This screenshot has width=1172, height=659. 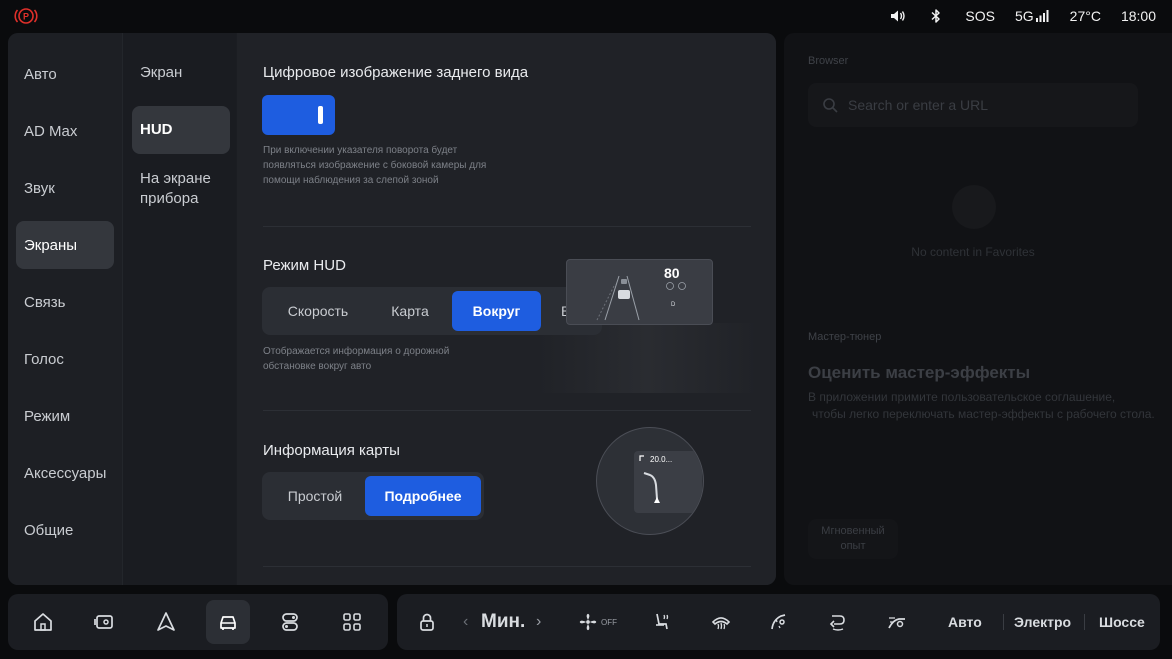 I want to click on media-player-icon, so click(x=103, y=622).